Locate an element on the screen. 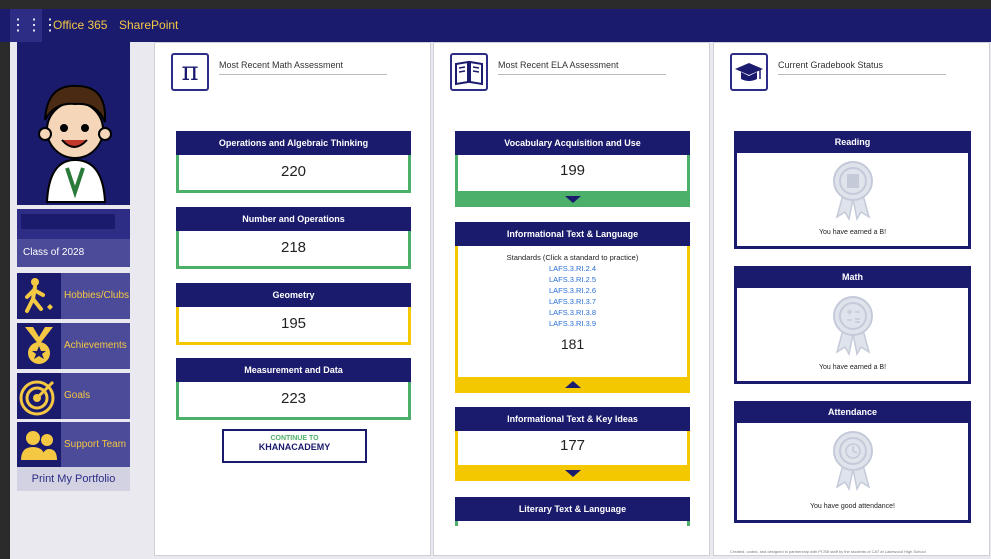  standard-link: LAFS.3.RI.3.7 is located at coordinates (572, 301).